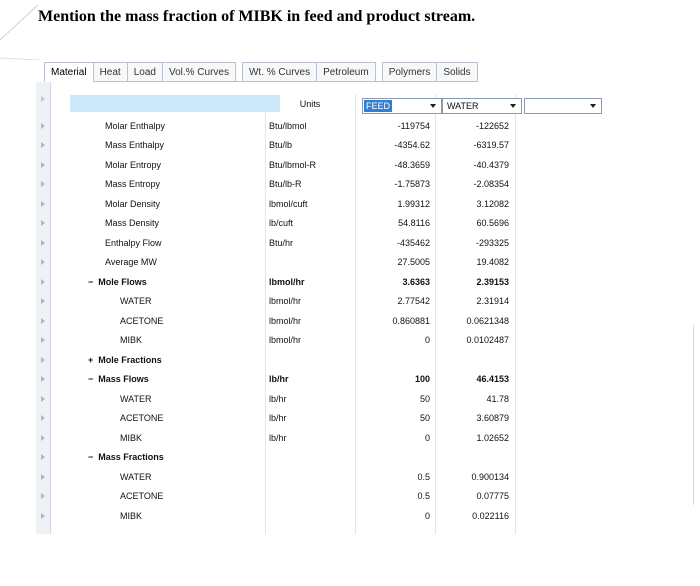 This screenshot has height=586, width=700. I want to click on water-value-cell: 0.07775, so click(475, 497).